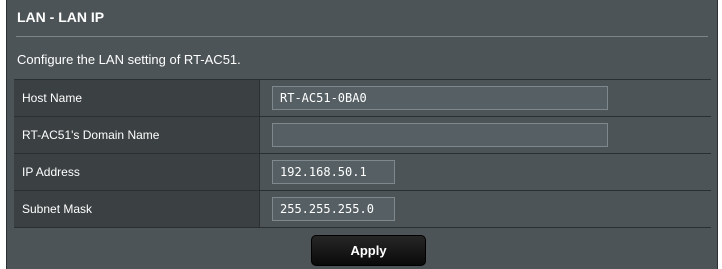  I want to click on apply-button: Apply, so click(368, 250).